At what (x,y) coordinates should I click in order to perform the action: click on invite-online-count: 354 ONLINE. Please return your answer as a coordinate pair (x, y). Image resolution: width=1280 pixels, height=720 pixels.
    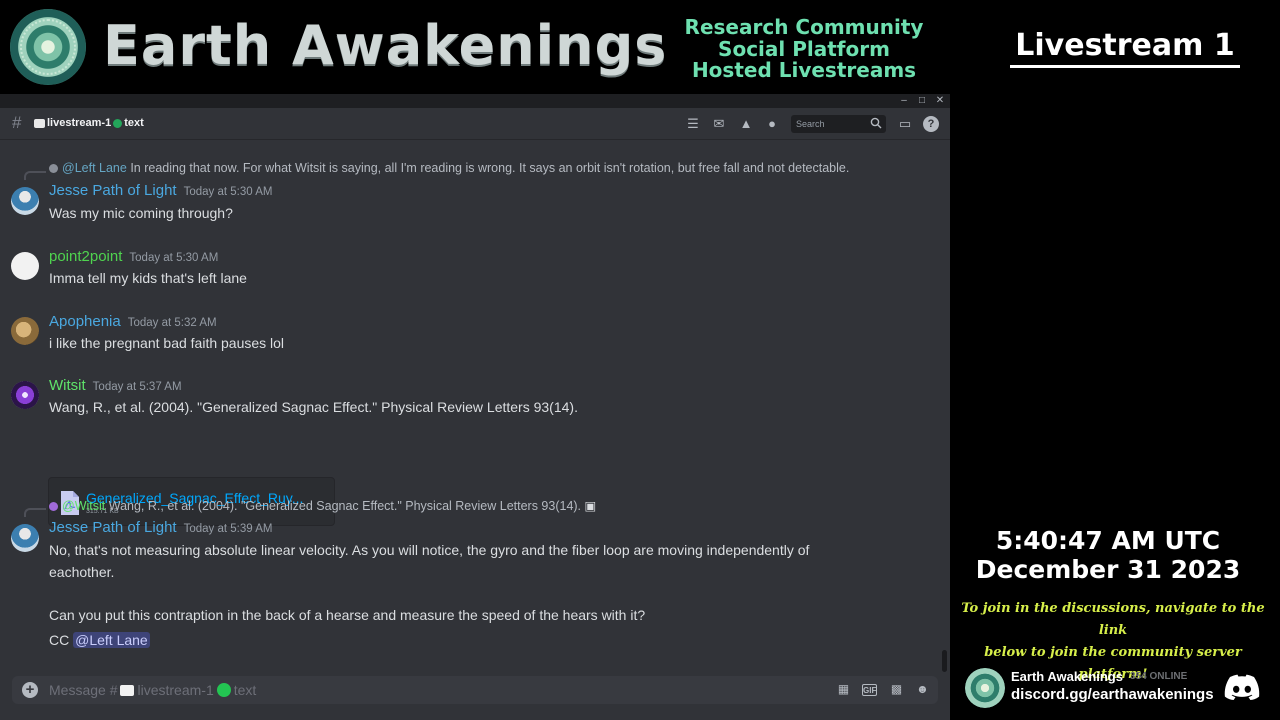
    Looking at the image, I should click on (1159, 676).